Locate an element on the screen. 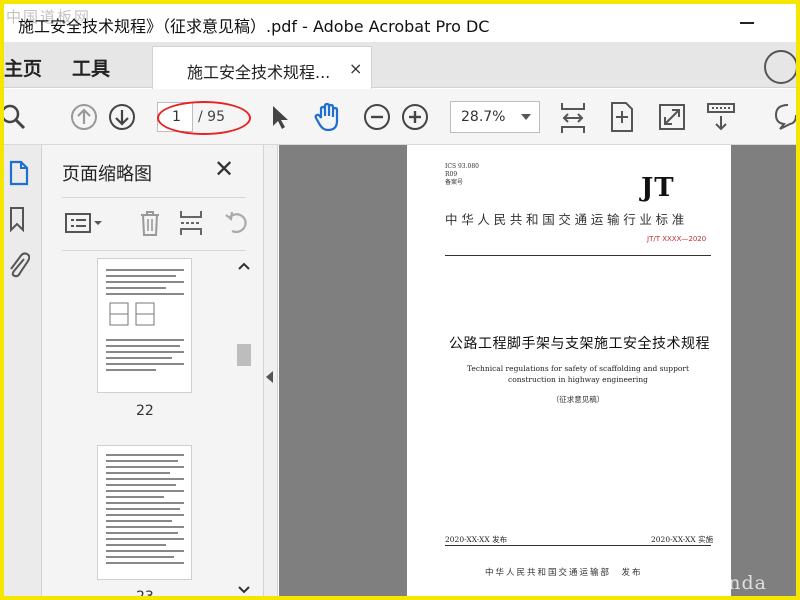  standard-org: 中华人民共和国交通运输行业标准 is located at coordinates (567, 219).